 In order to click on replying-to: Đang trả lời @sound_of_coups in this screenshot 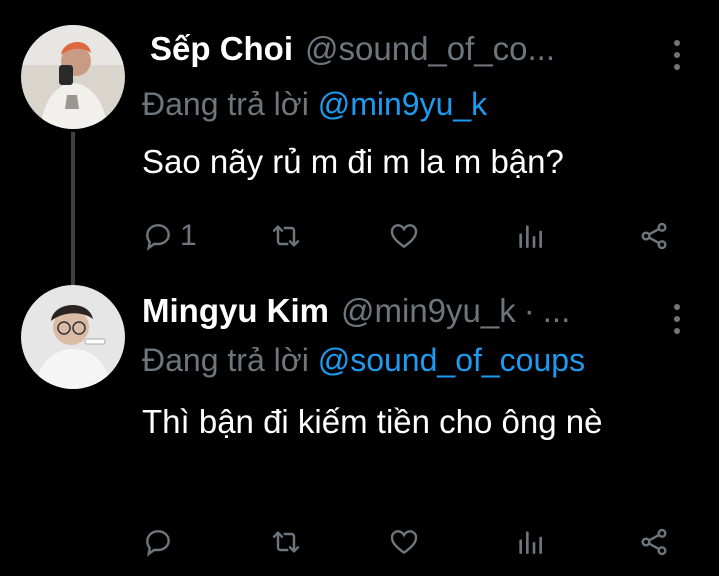, I will do `click(363, 360)`.